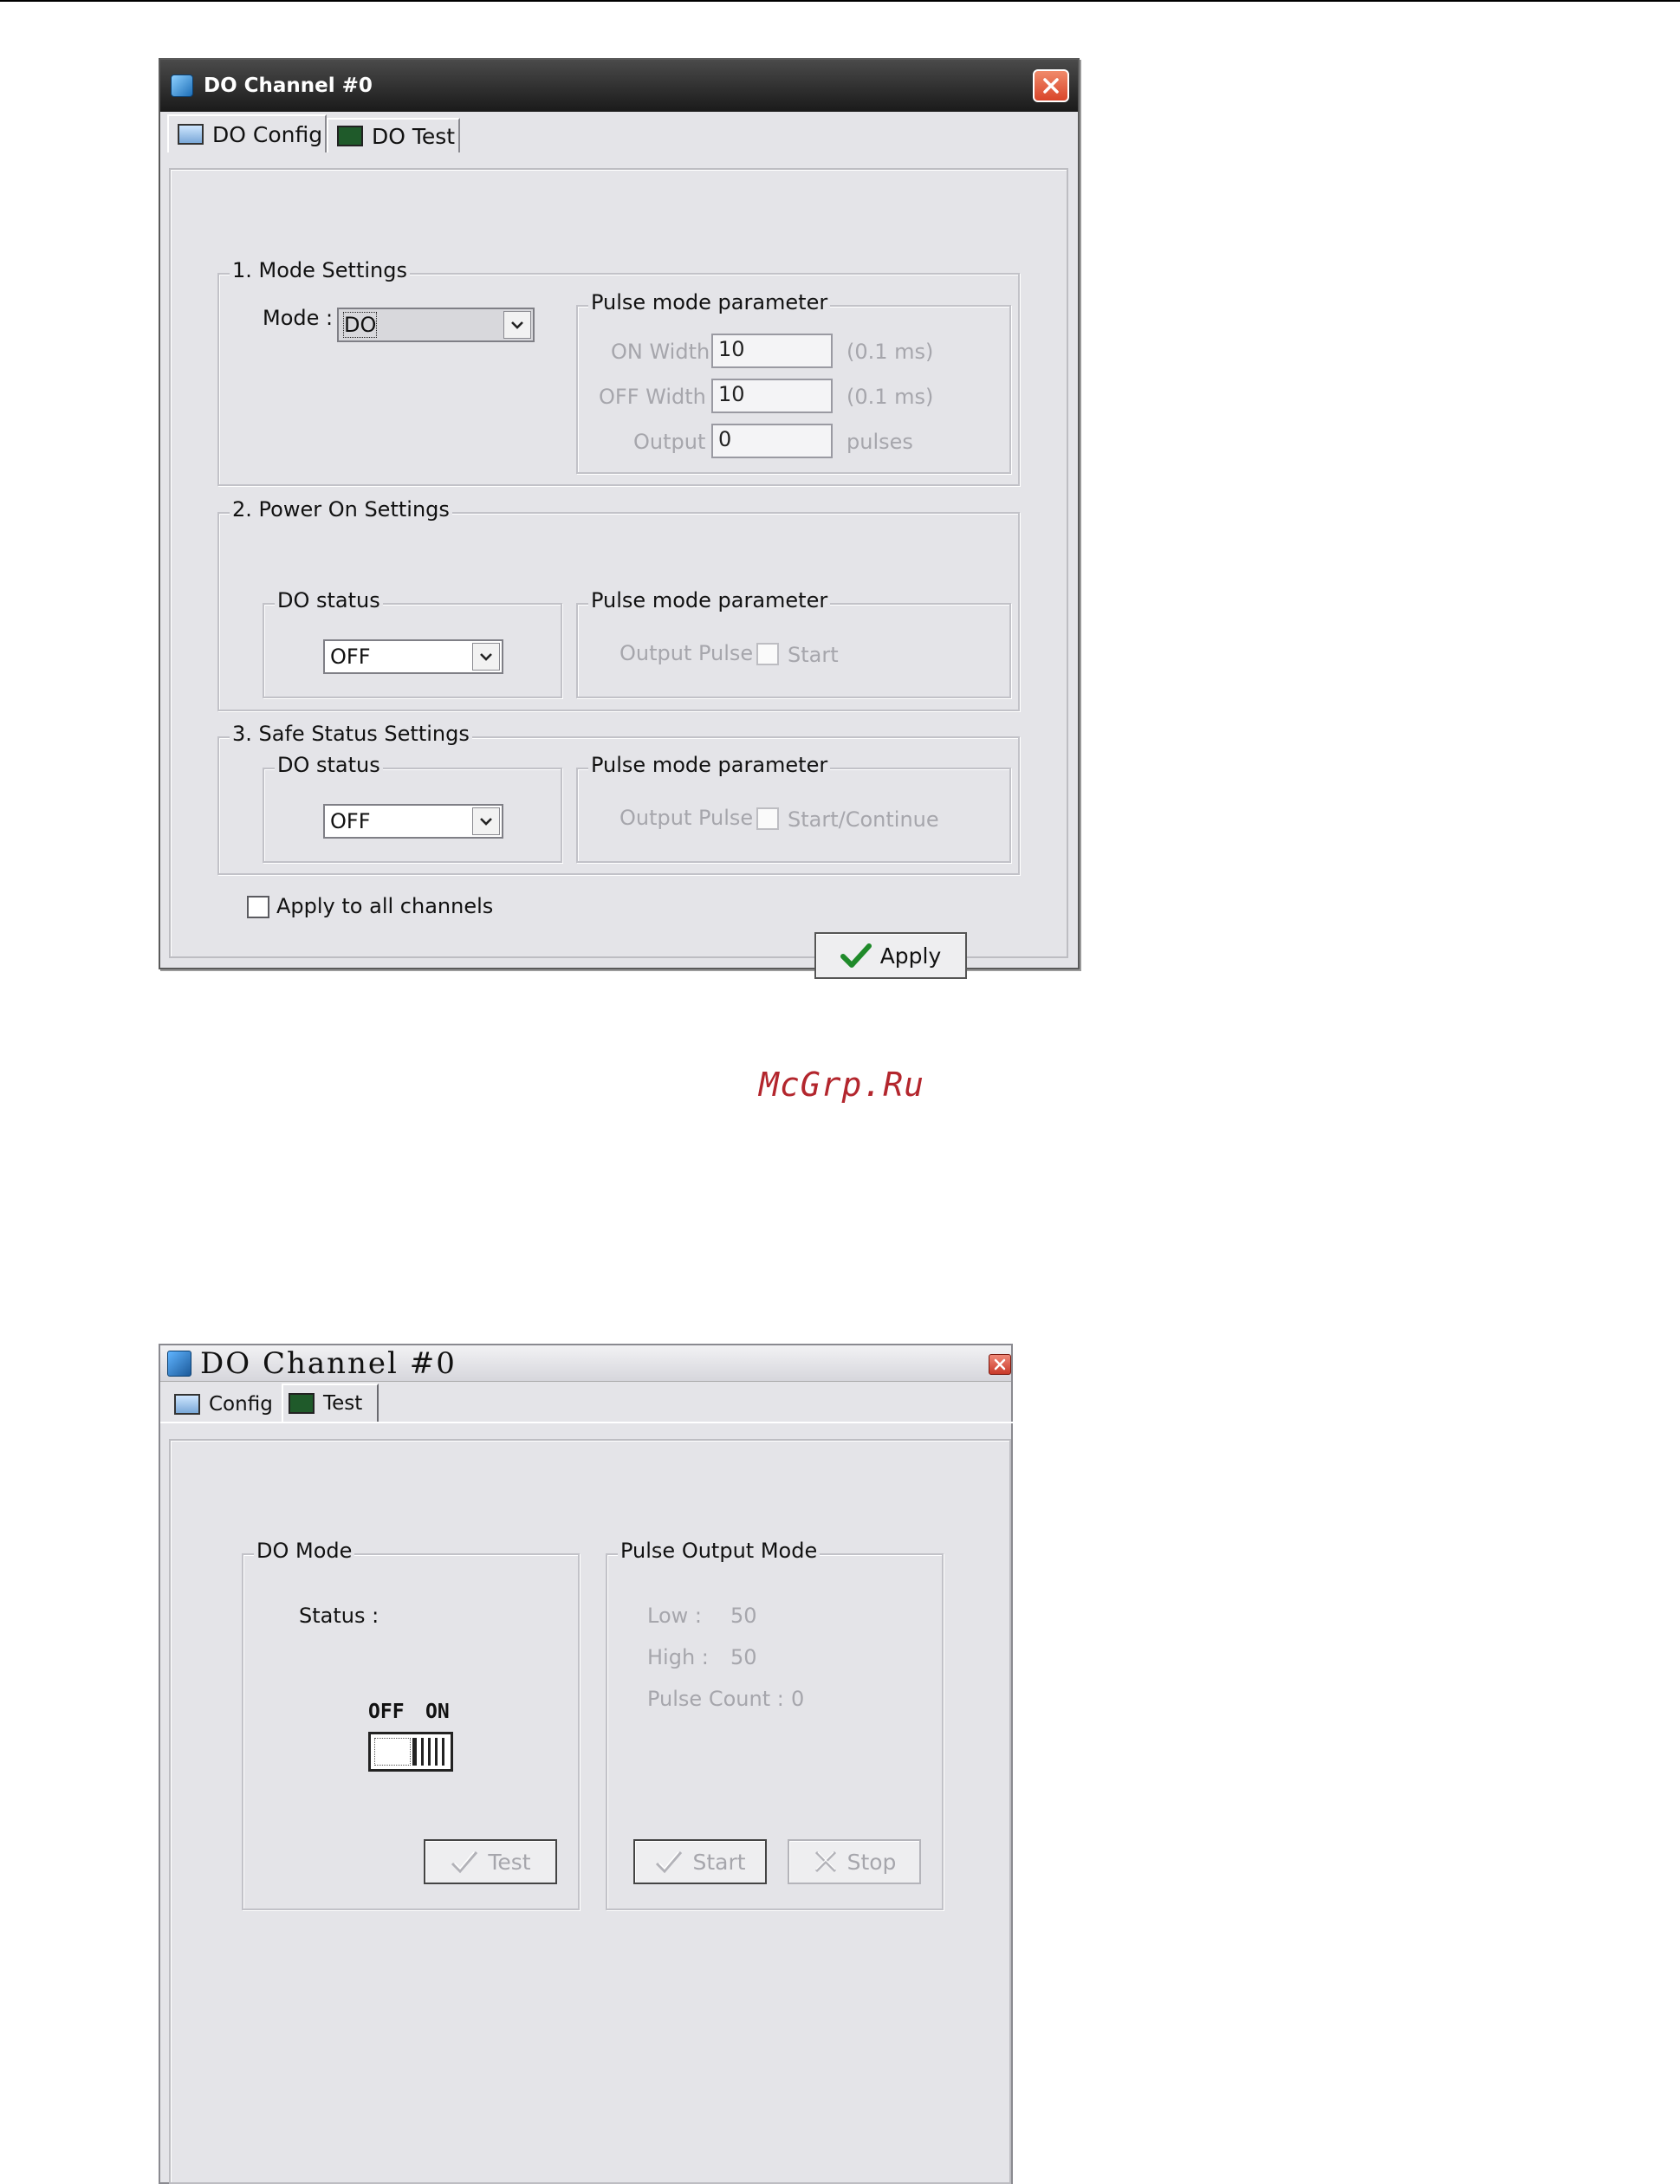 This screenshot has height=2184, width=1680. What do you see at coordinates (587, 1422) in the screenshot?
I see `tab-strip-divider` at bounding box center [587, 1422].